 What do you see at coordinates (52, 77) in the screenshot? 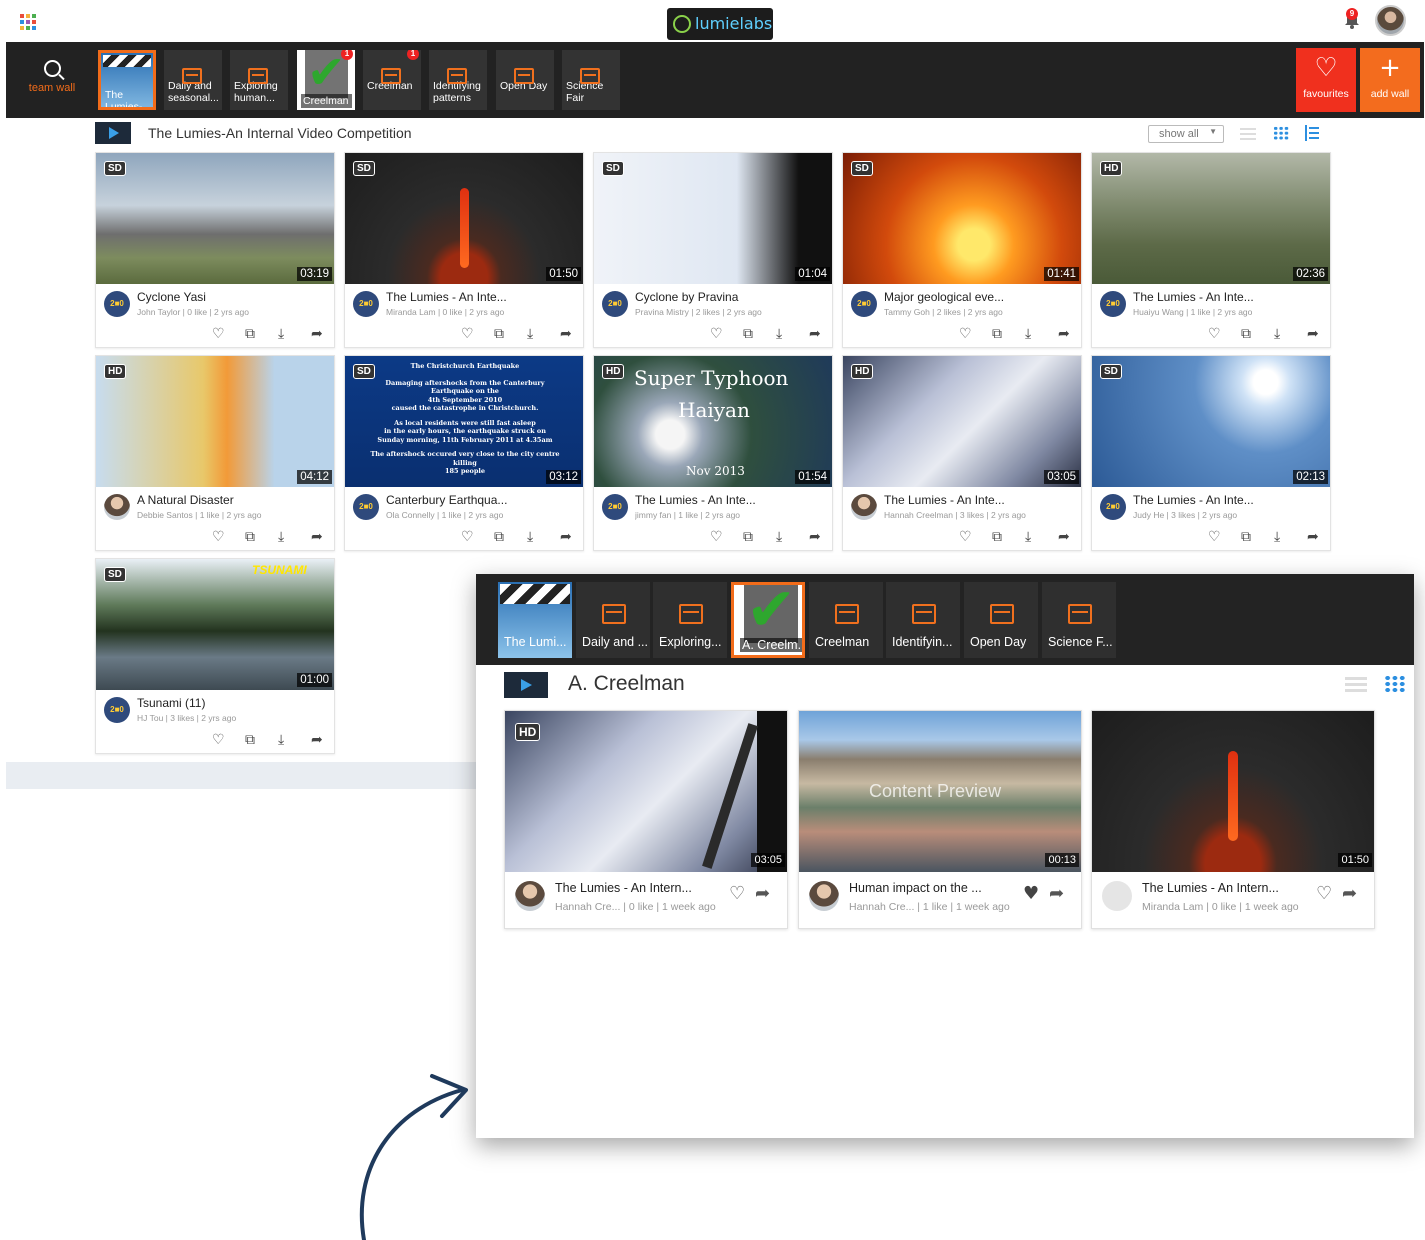
I see `team-wall-button: team wall` at bounding box center [52, 77].